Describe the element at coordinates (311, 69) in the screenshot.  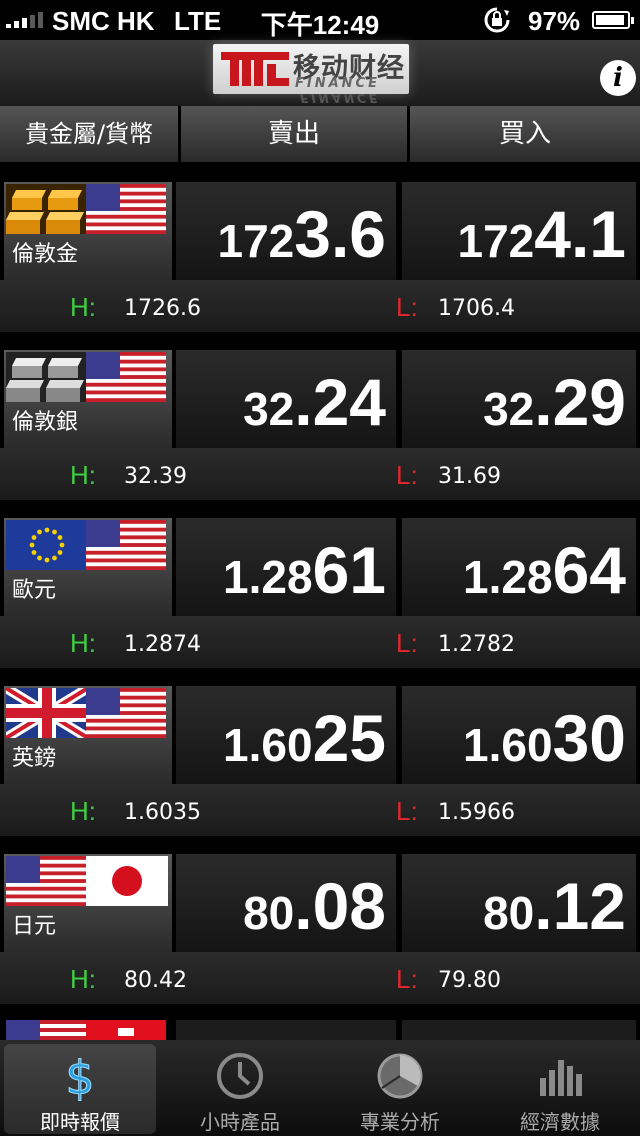
I see `app-logo: 移动财经 FINANCE` at that location.